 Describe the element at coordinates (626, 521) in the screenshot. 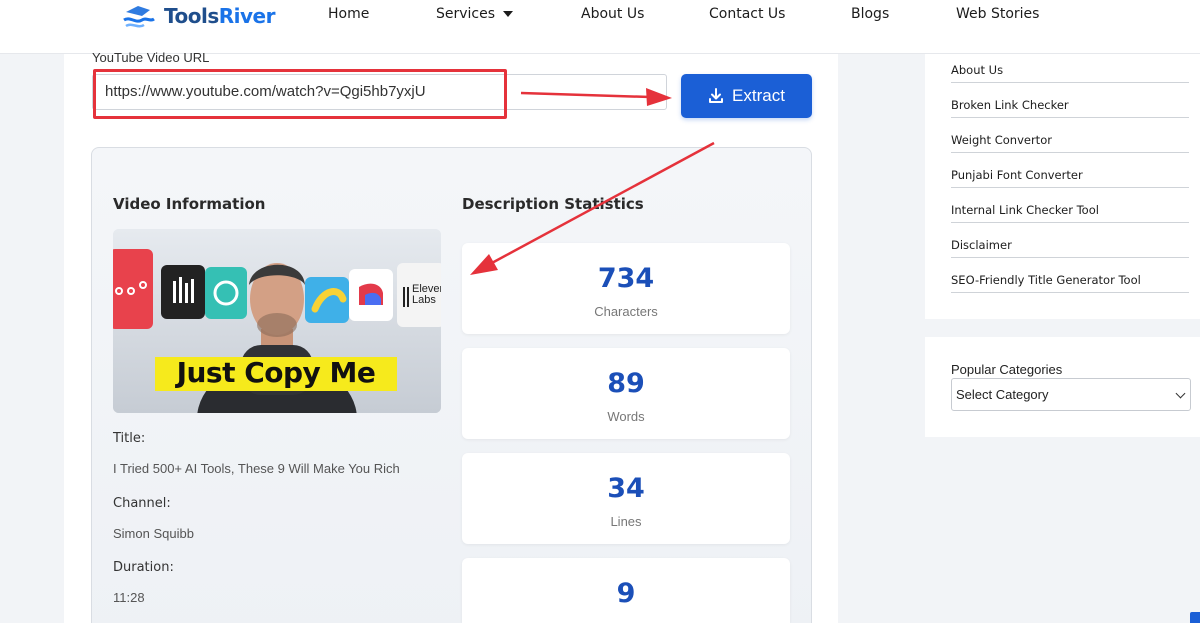

I see `stat-lines-label: Lines` at that location.